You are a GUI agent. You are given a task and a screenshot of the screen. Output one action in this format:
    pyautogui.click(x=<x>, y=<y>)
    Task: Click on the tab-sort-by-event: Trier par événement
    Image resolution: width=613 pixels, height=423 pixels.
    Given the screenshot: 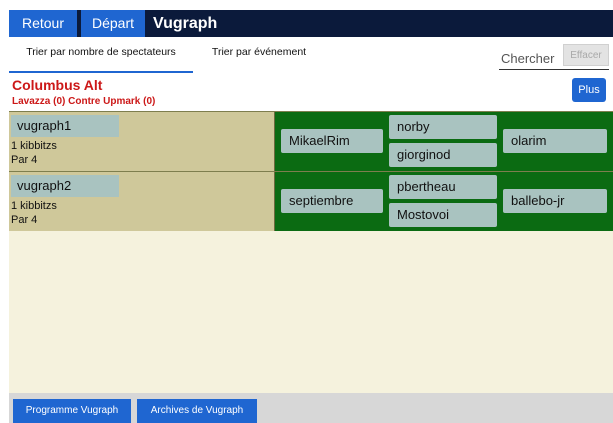 What is the action you would take?
    pyautogui.click(x=259, y=55)
    